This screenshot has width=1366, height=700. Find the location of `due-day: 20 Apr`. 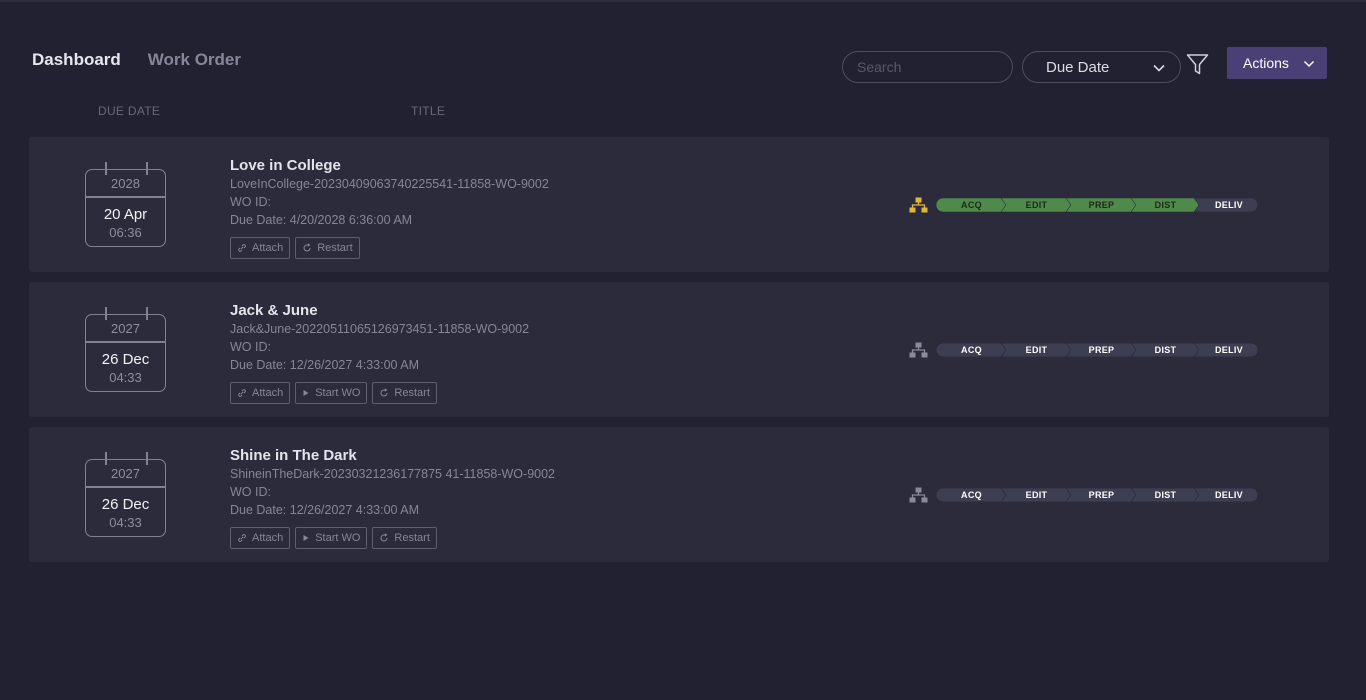

due-day: 20 Apr is located at coordinates (125, 214).